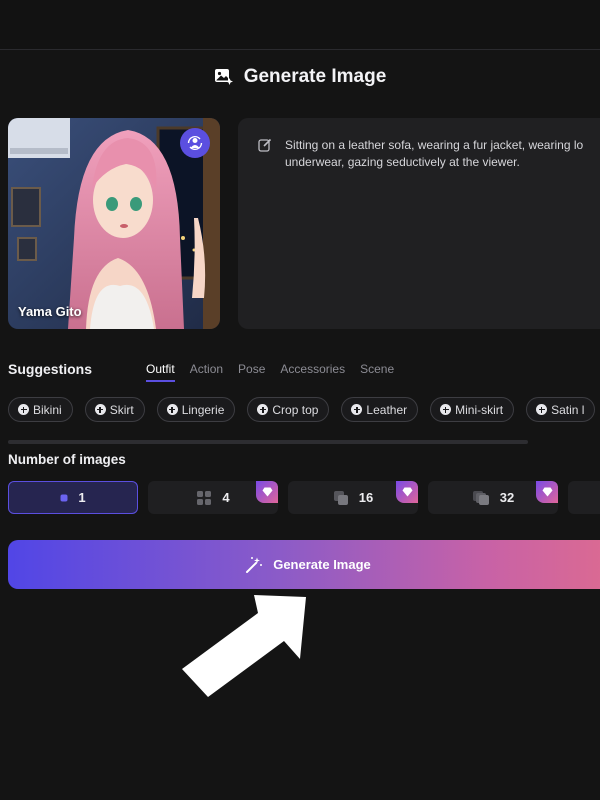 The image size is (600, 800). What do you see at coordinates (254, 564) in the screenshot?
I see `magic-wand-icon` at bounding box center [254, 564].